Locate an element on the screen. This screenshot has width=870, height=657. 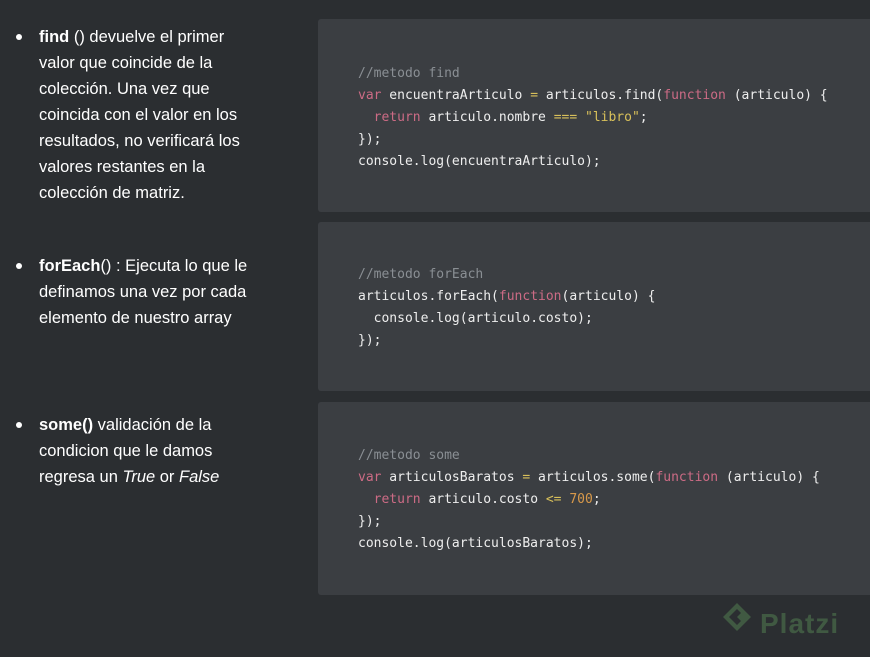
platzi-watermark: Platzi is located at coordinates (790, 628).